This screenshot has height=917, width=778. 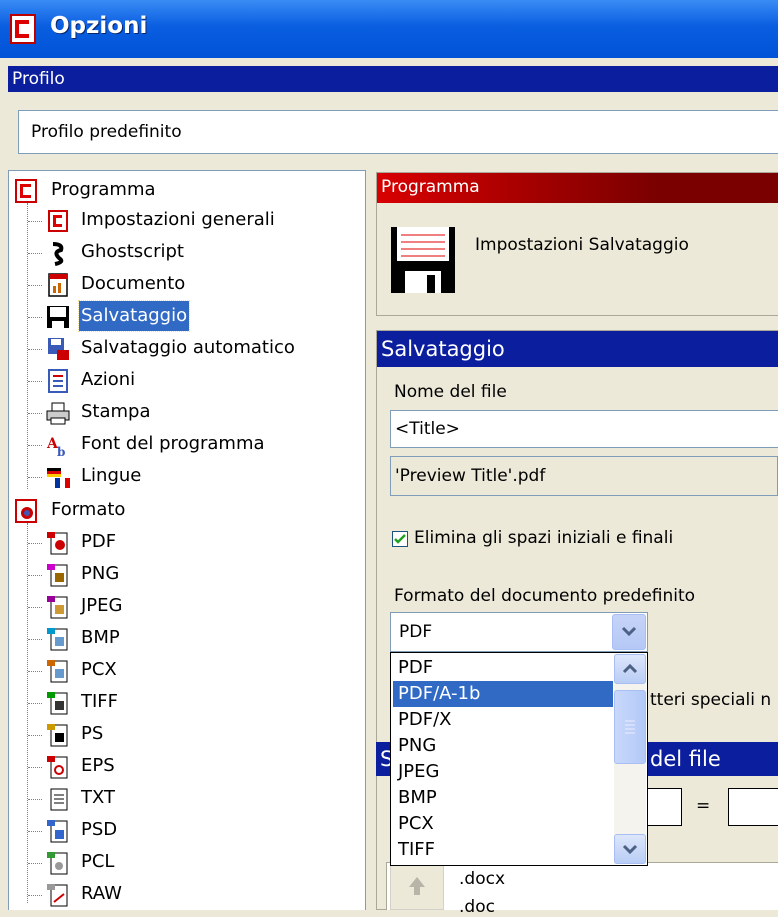 I want to click on raw-file-icon, so click(x=57, y=895).